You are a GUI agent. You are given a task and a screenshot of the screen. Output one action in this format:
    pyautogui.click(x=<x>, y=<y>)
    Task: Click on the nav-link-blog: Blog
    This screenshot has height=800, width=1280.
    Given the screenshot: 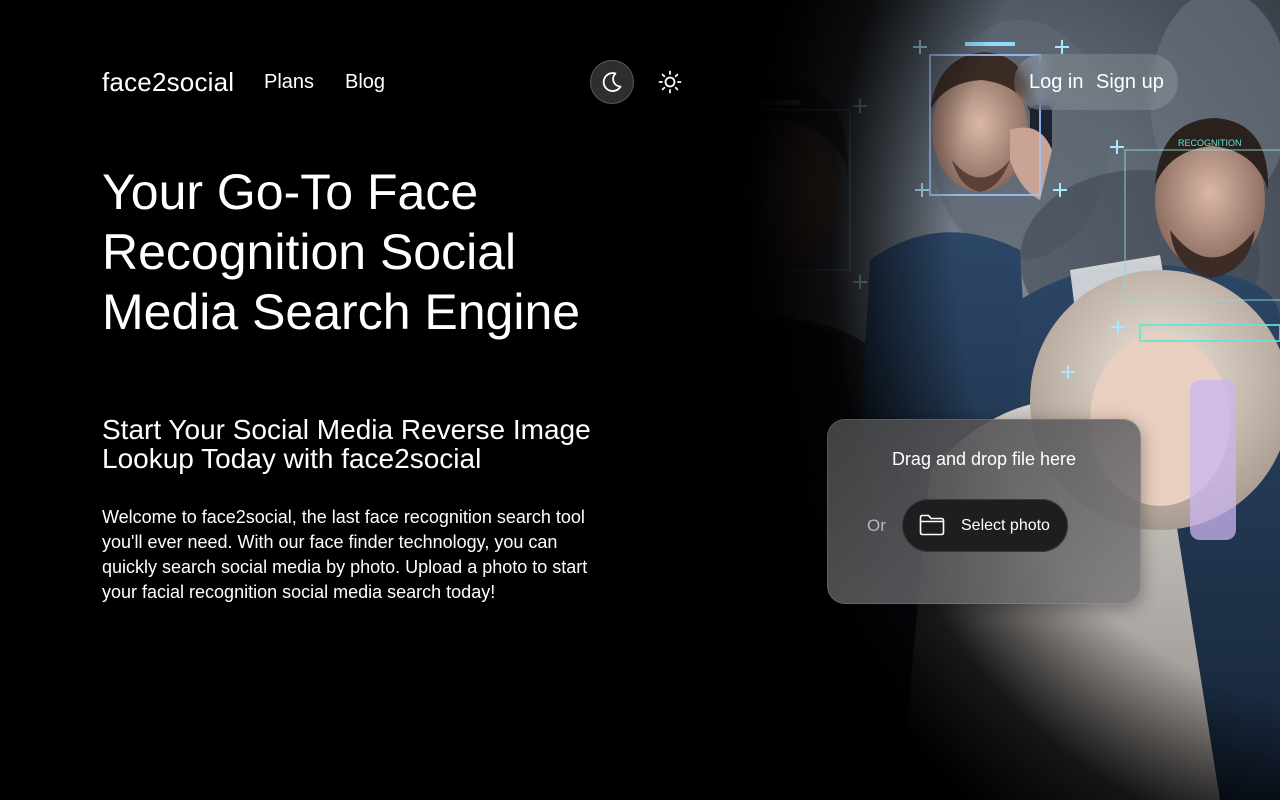 What is the action you would take?
    pyautogui.click(x=365, y=82)
    